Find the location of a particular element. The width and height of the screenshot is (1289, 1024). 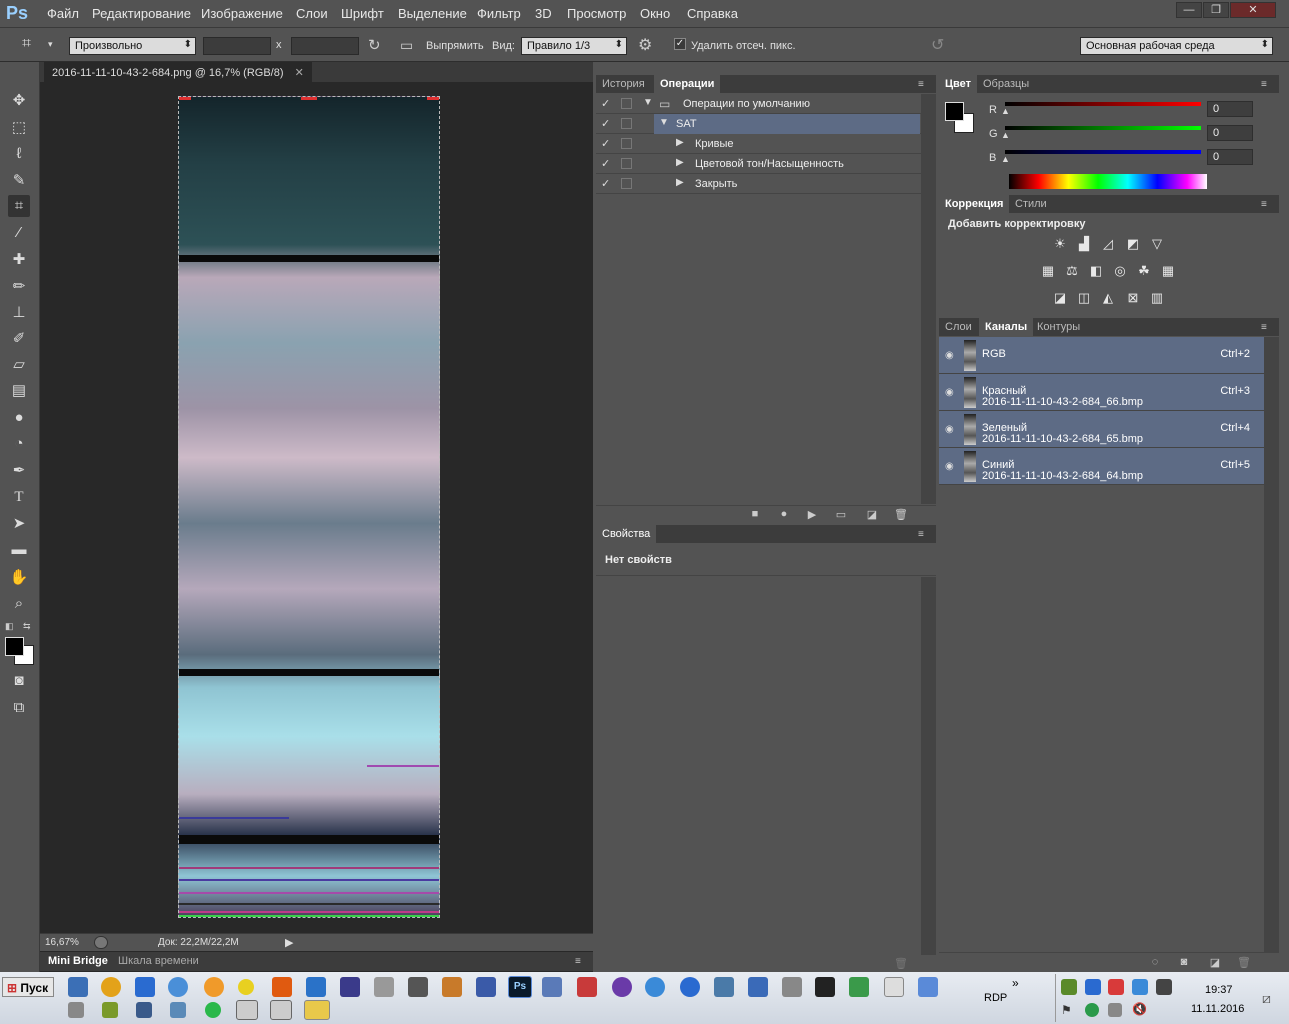

menu-select: Выделение is located at coordinates (432, 13).